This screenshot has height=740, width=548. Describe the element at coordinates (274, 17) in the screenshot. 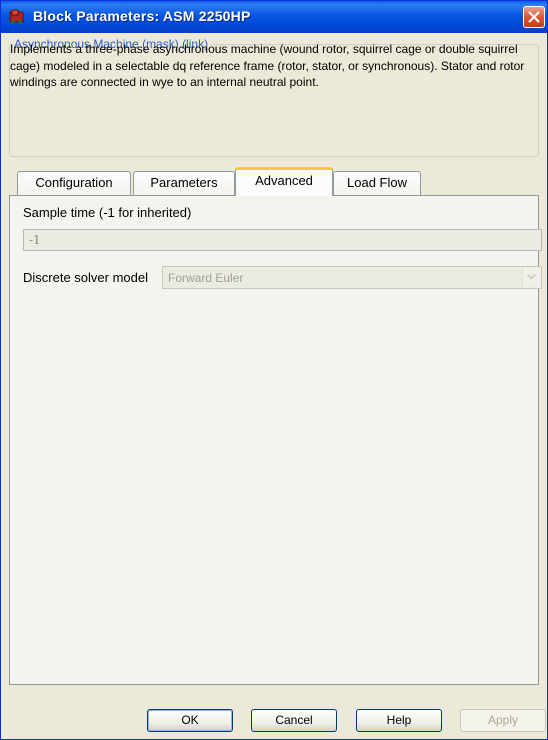

I see `title-bar: Block Parameters: ASM 2250HP` at that location.